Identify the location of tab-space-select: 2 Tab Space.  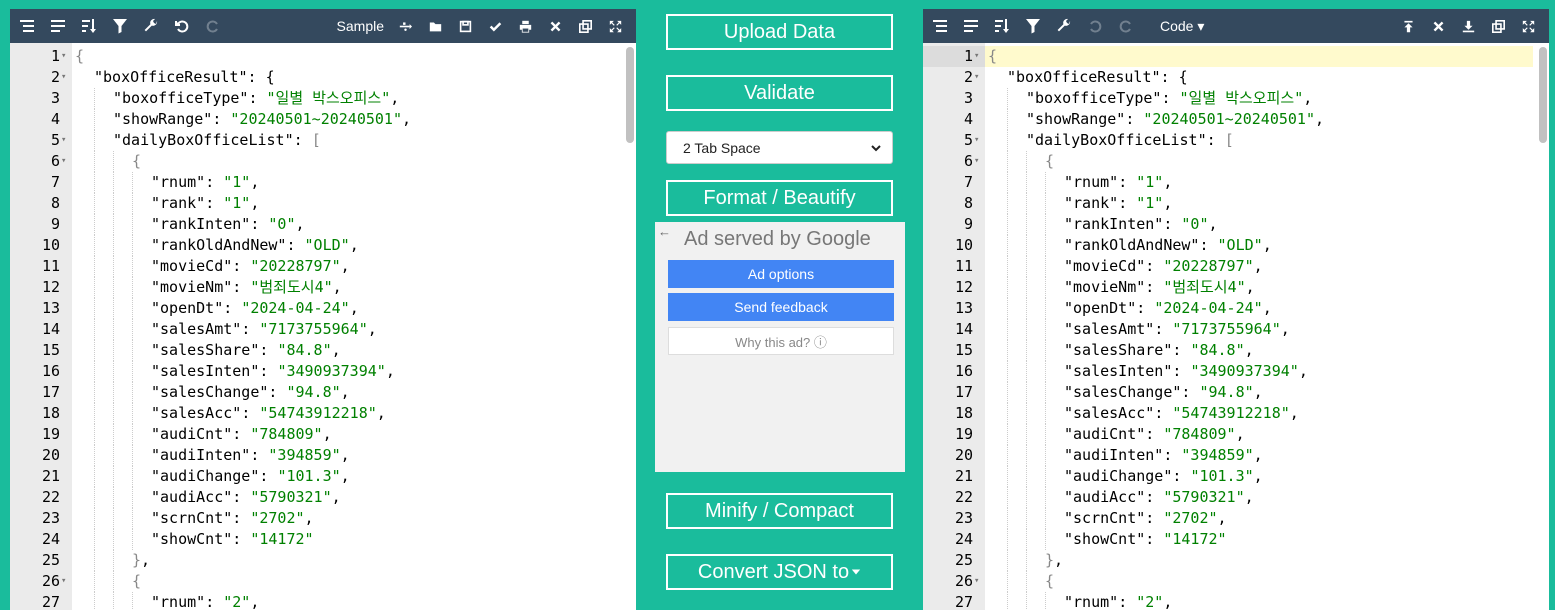
(779, 147).